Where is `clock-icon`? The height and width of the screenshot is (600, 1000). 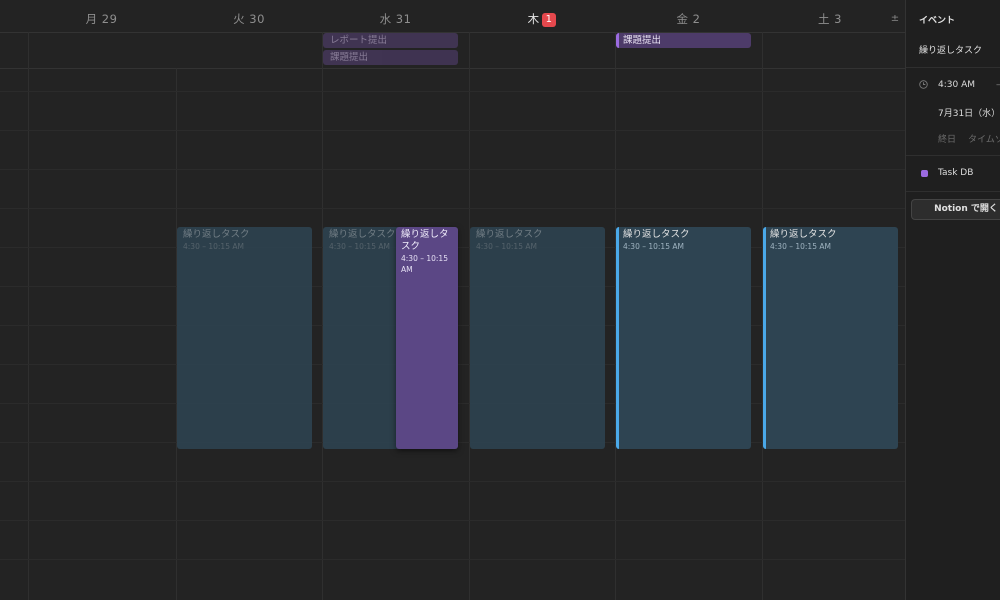 clock-icon is located at coordinates (923, 84).